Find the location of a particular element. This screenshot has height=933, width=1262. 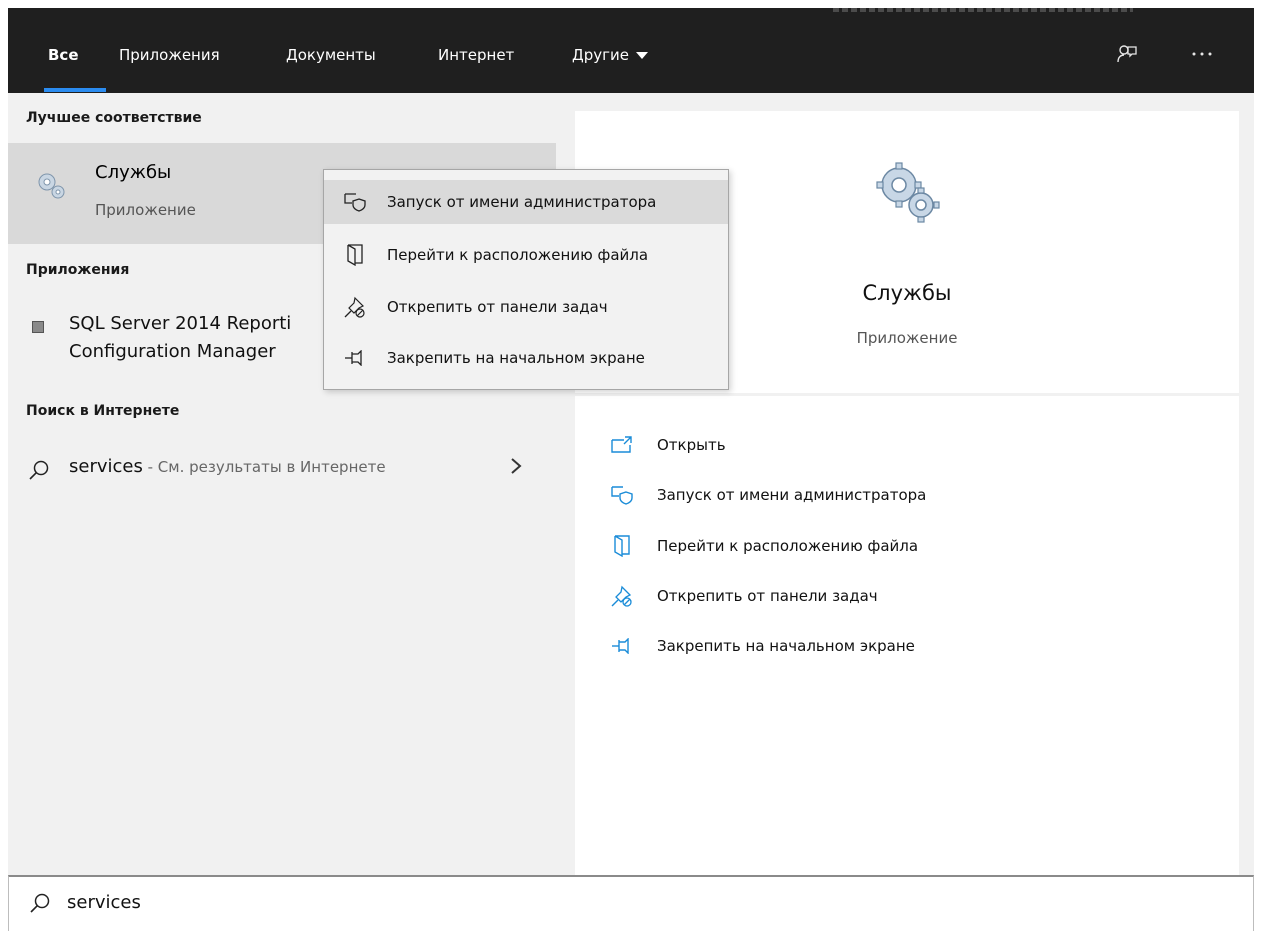

web-search-item: services - См. результаты в Интернете is located at coordinates (282, 471).